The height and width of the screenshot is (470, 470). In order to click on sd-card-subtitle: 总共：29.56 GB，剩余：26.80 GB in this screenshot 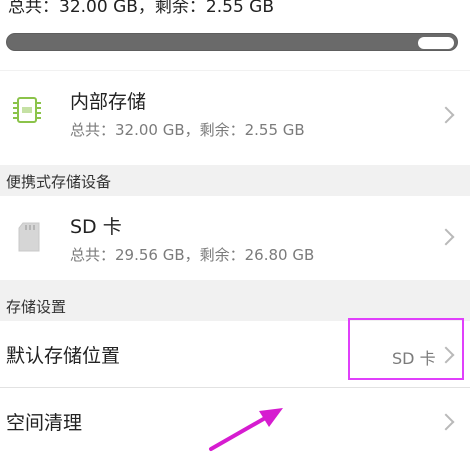, I will do `click(192, 255)`.